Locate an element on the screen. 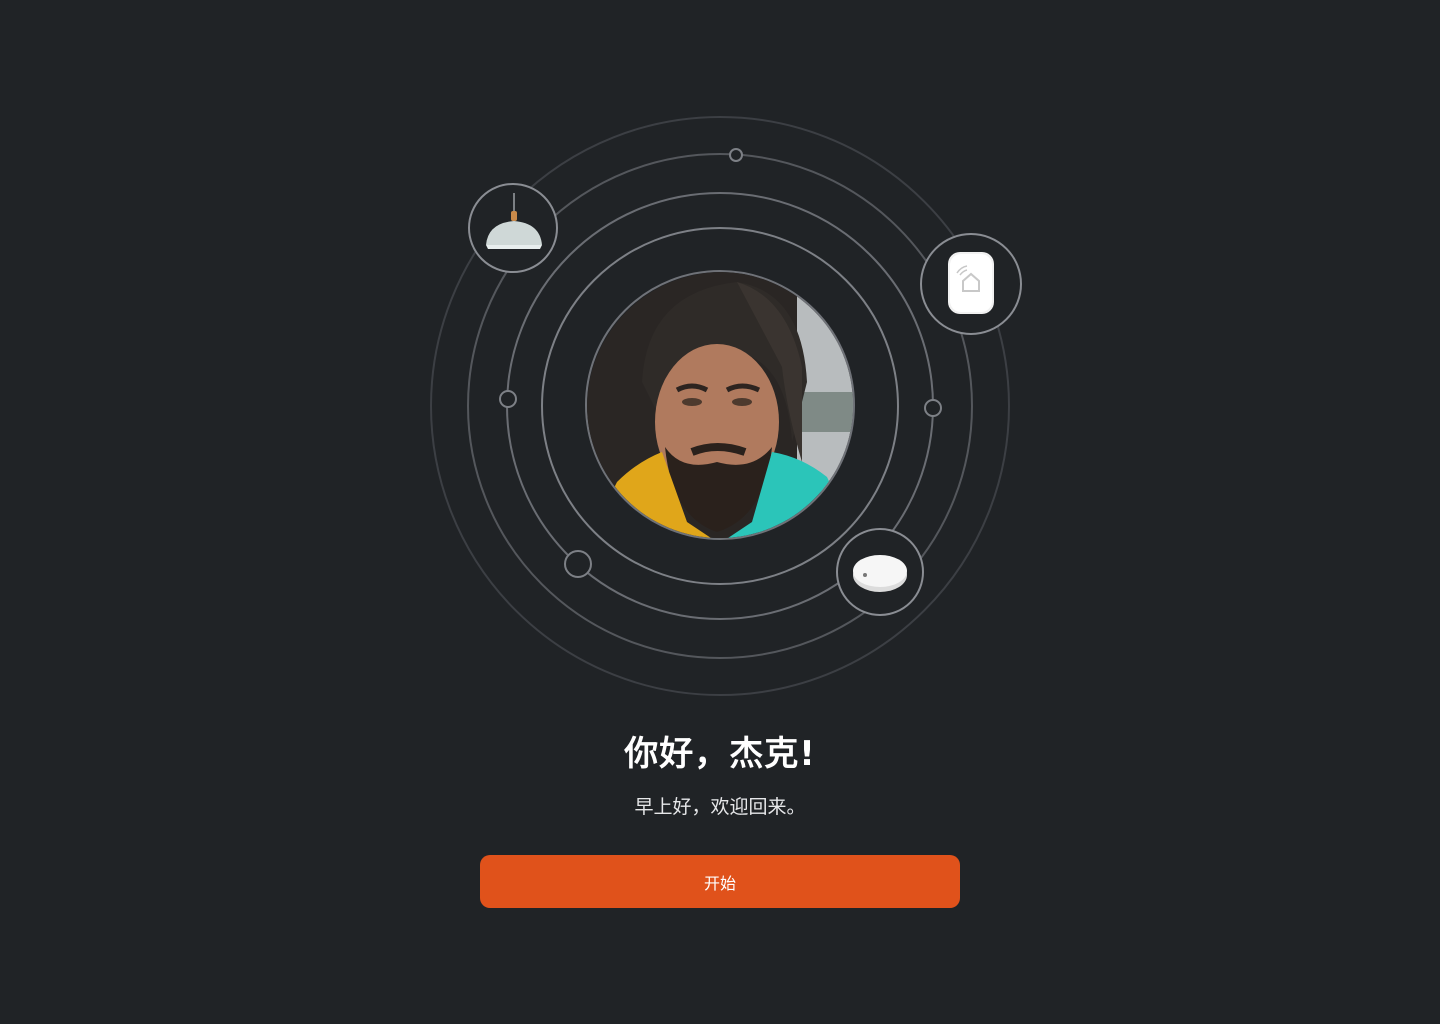  smart-hub-device-button is located at coordinates (971, 284).